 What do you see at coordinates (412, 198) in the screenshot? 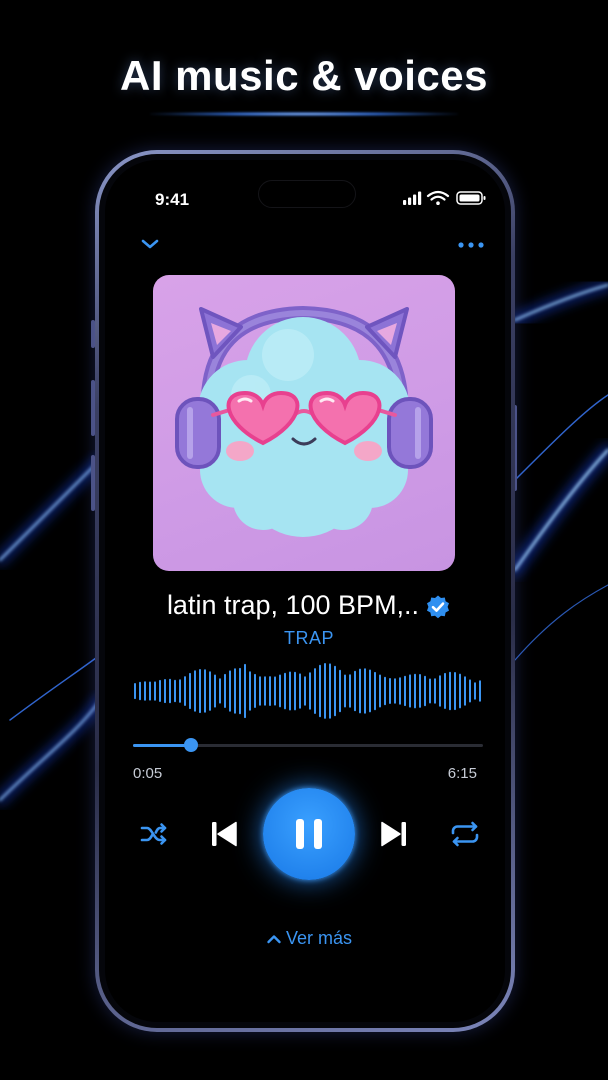
I see `cellular-signal-icon` at bounding box center [412, 198].